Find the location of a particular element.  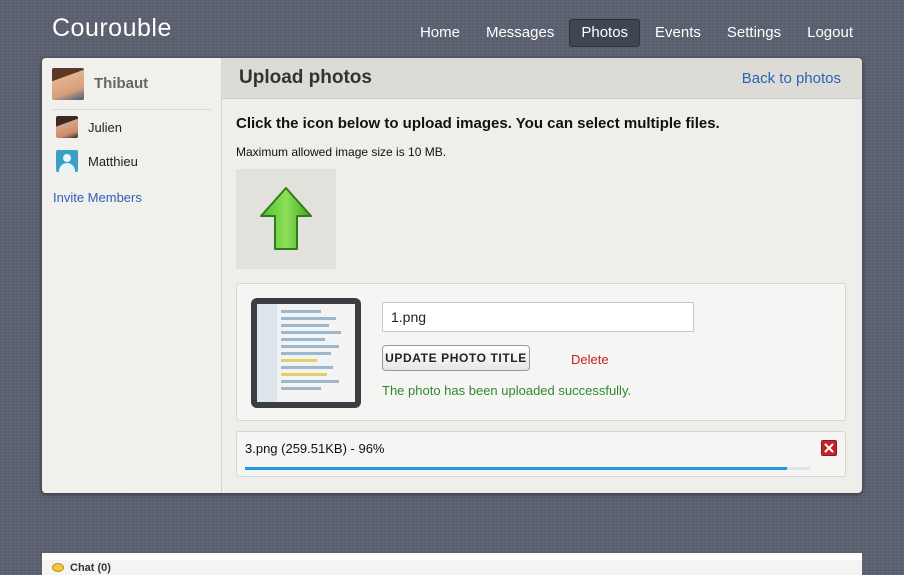

member-name: Julien is located at coordinates (105, 127).